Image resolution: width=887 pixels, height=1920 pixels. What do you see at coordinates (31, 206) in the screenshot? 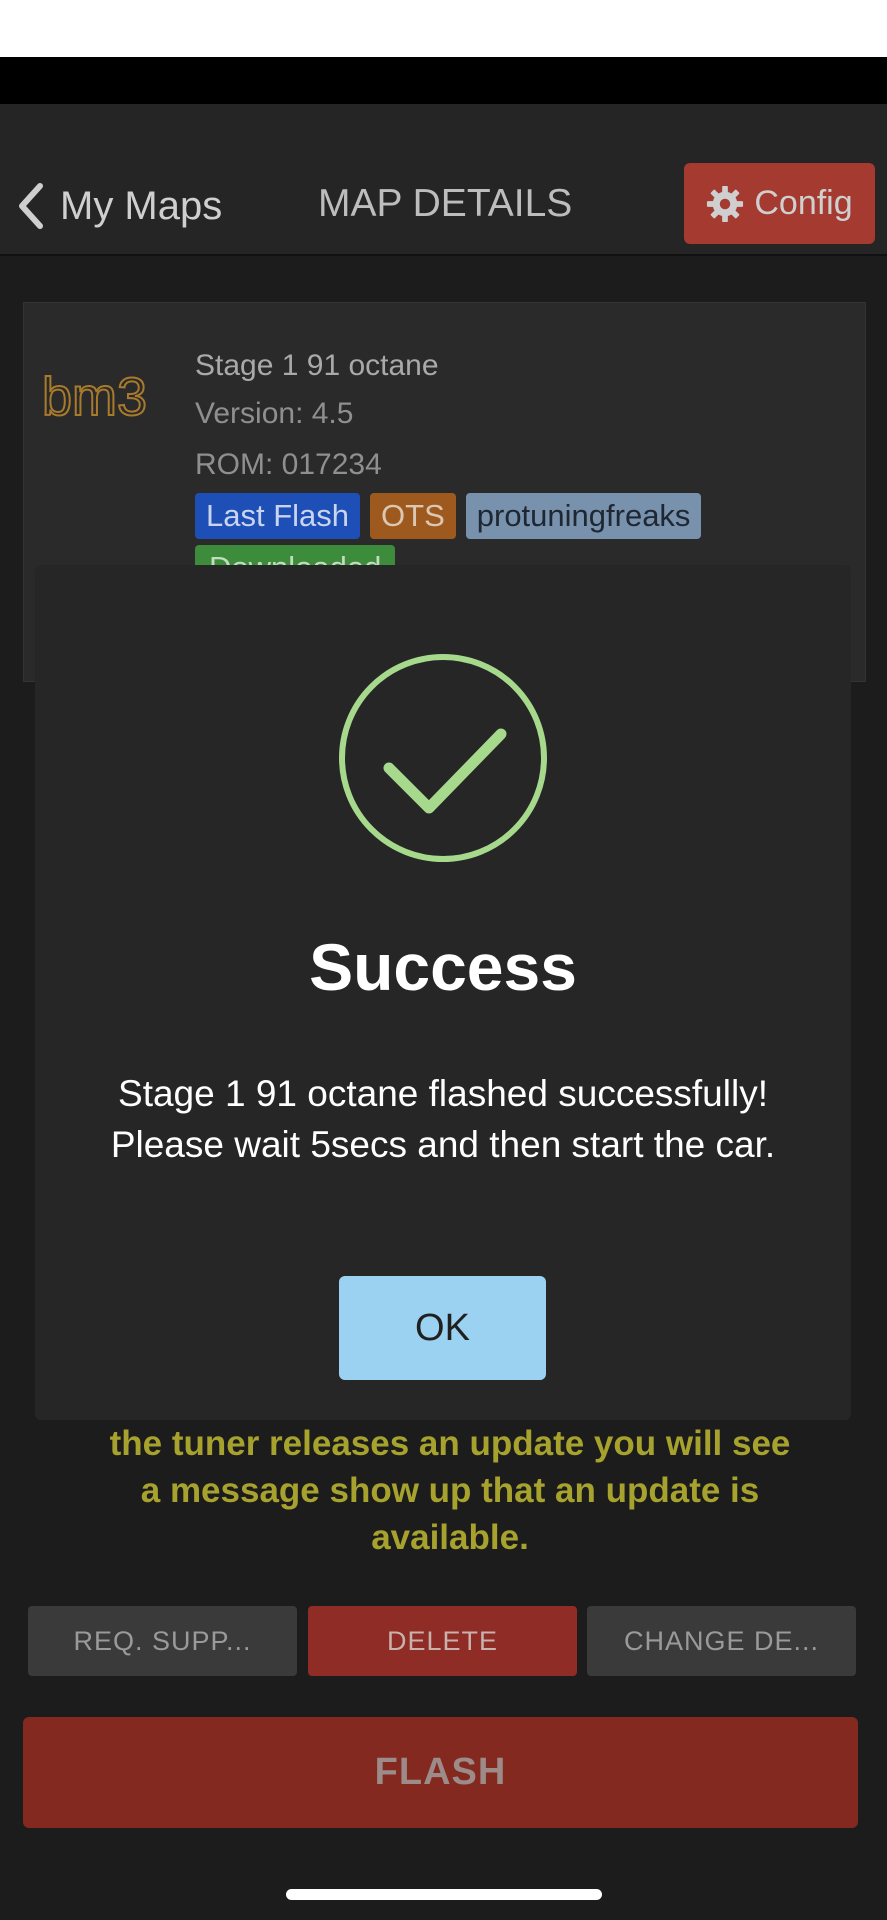
I see `chevron-left-icon` at bounding box center [31, 206].